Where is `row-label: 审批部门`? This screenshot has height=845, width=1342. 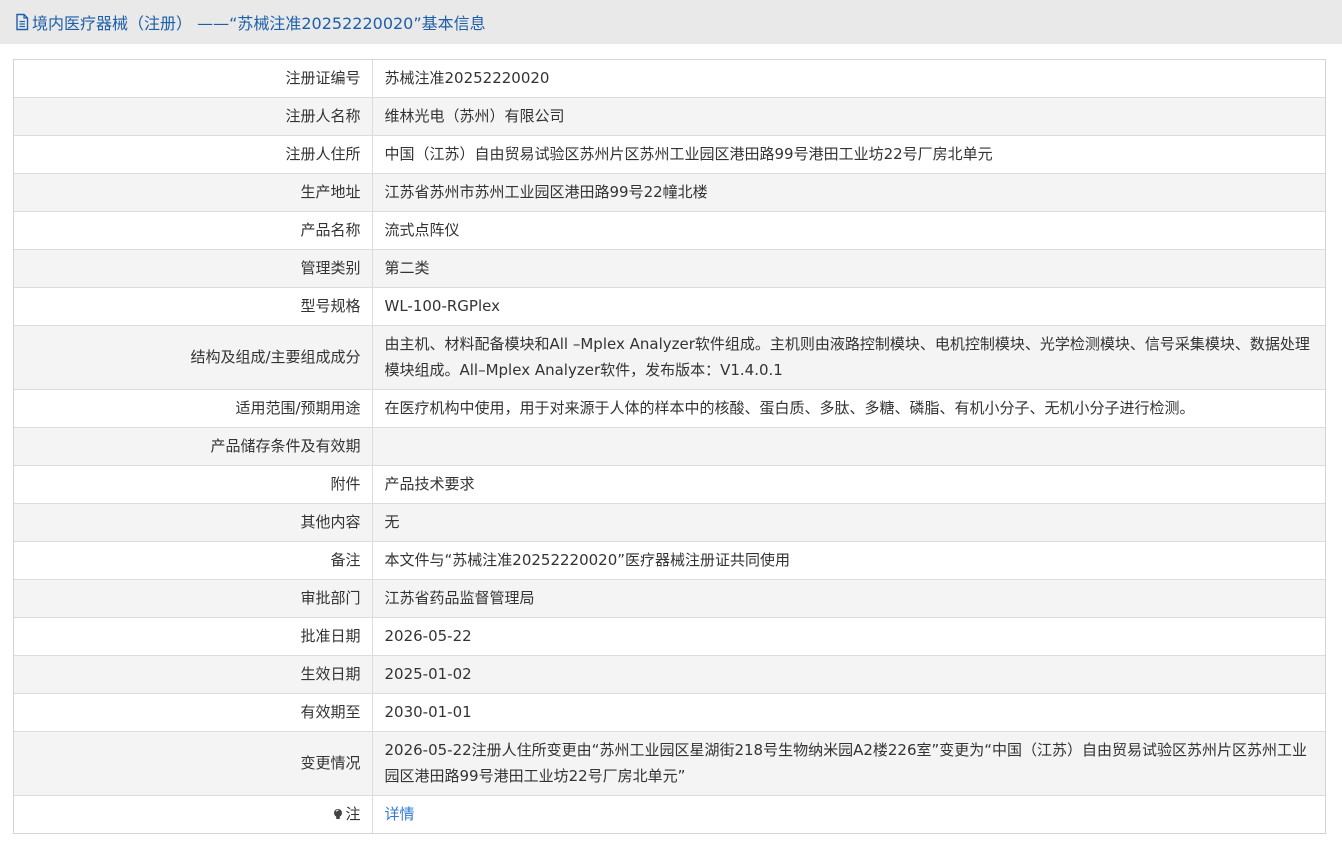 row-label: 审批部门 is located at coordinates (193, 598).